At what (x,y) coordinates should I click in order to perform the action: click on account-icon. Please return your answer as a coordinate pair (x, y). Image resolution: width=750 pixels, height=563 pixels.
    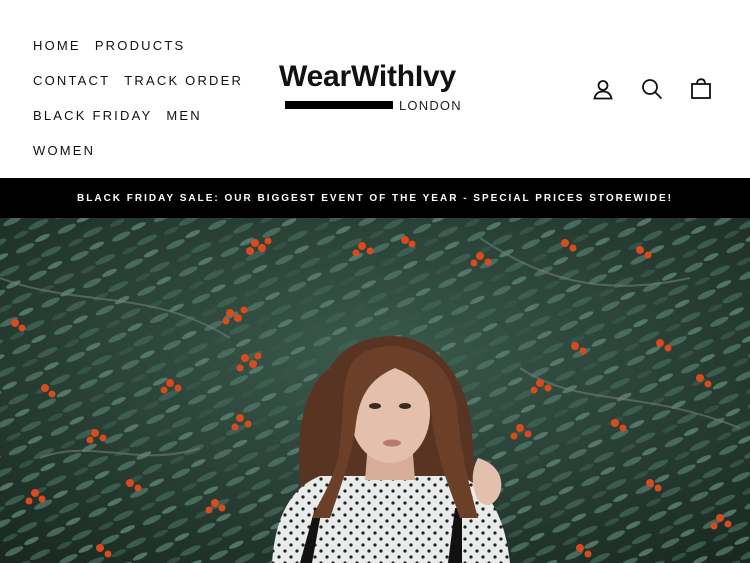
    Looking at the image, I should click on (603, 89).